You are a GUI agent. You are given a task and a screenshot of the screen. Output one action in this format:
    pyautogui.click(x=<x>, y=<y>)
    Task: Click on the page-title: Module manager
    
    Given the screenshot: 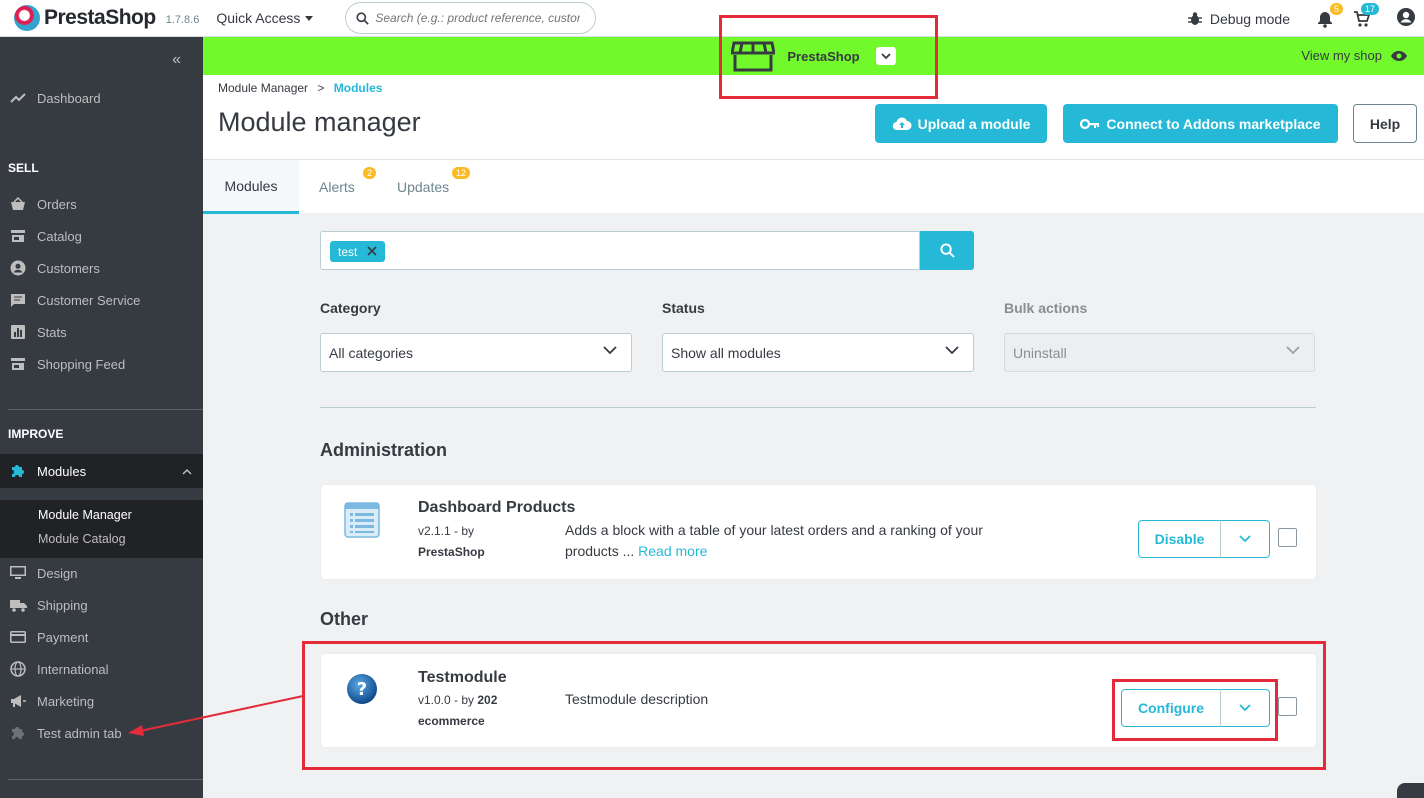 What is the action you would take?
    pyautogui.click(x=319, y=122)
    